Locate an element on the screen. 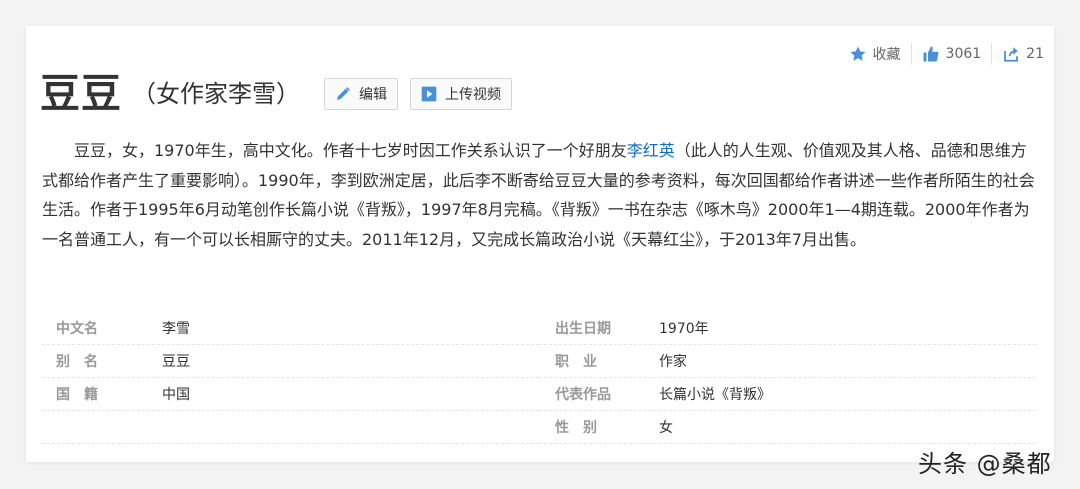 Image resolution: width=1080 pixels, height=489 pixels. like-button: 3061 is located at coordinates (952, 54).